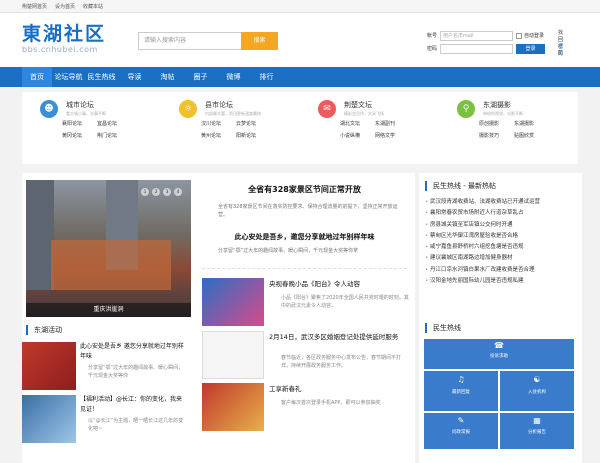 The image size is (600, 463). I want to click on nav-item-home: 首页, so click(37, 77).